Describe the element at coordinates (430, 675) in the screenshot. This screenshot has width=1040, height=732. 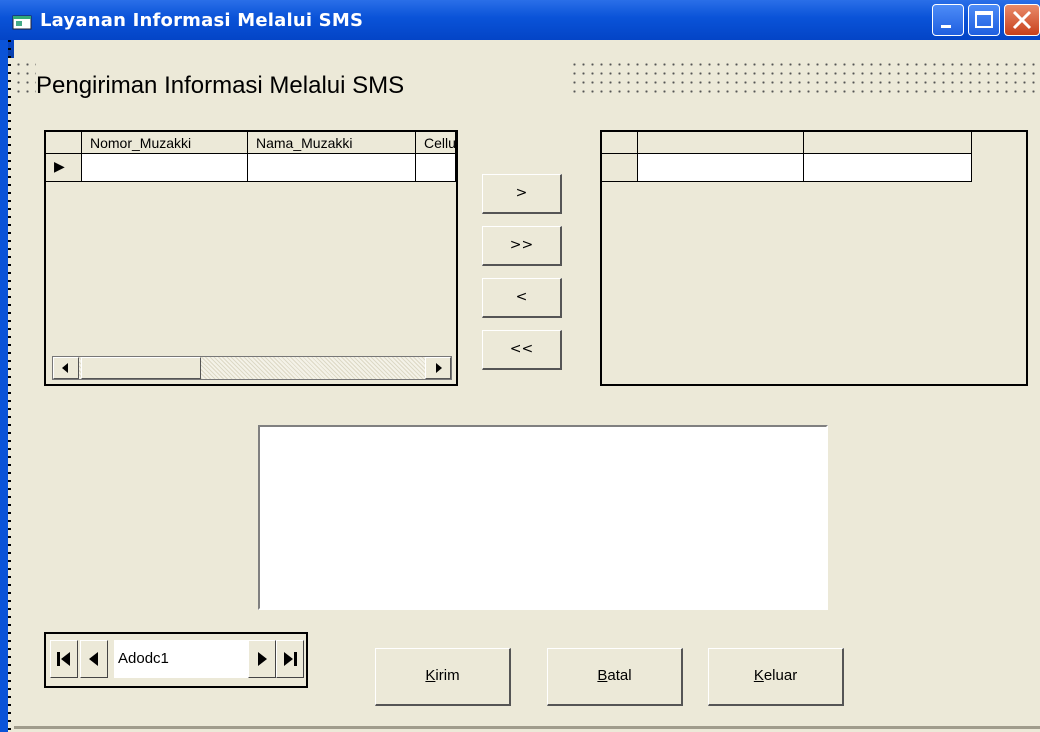
I see `kirim-access-key: K` at that location.